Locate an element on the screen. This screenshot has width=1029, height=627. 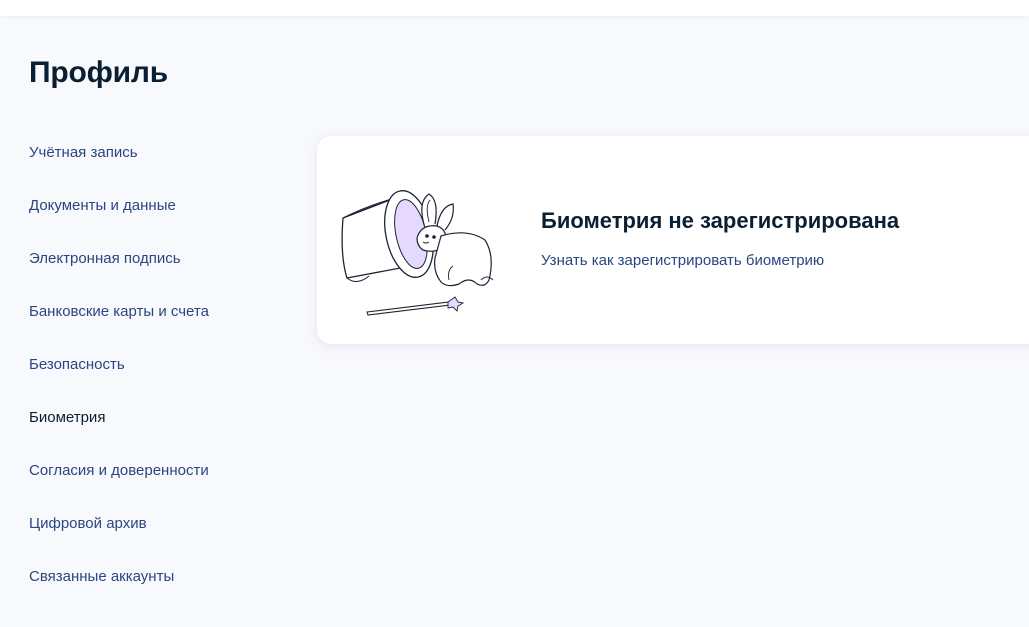
sidebar-item-e-signature: Электронная подпись is located at coordinates (159, 272).